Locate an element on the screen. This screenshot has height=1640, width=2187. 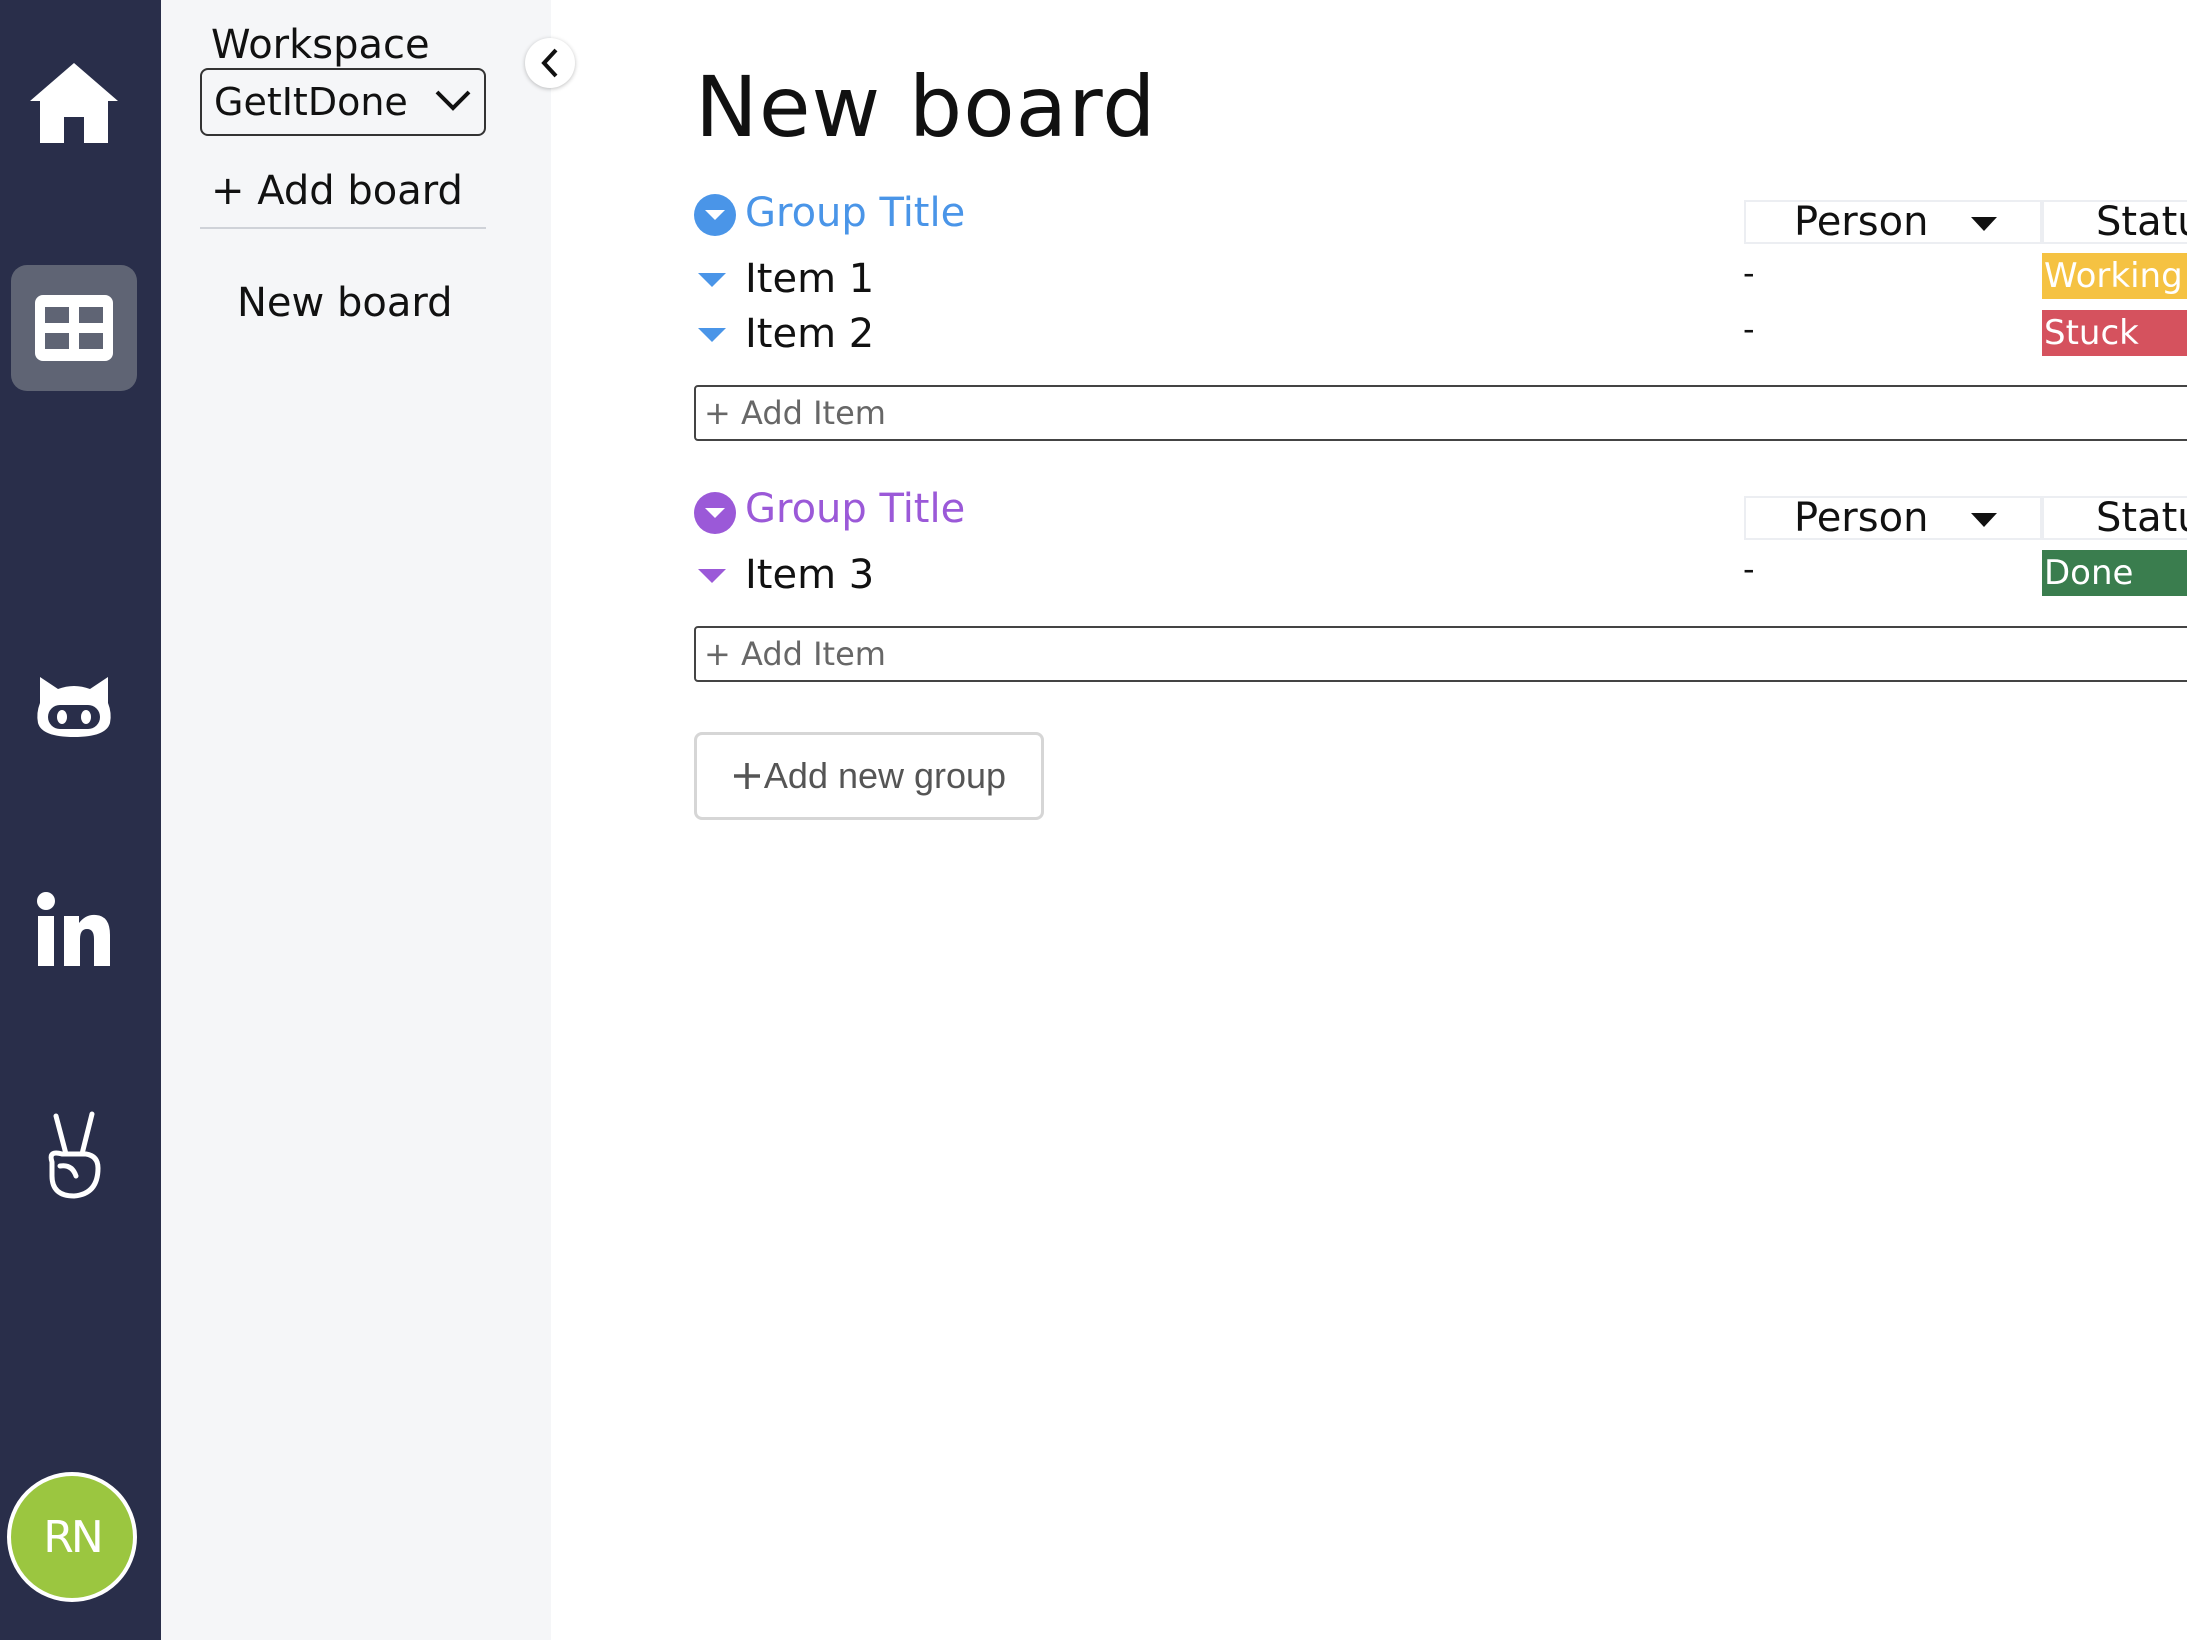
board-title: New board is located at coordinates (926, 107).